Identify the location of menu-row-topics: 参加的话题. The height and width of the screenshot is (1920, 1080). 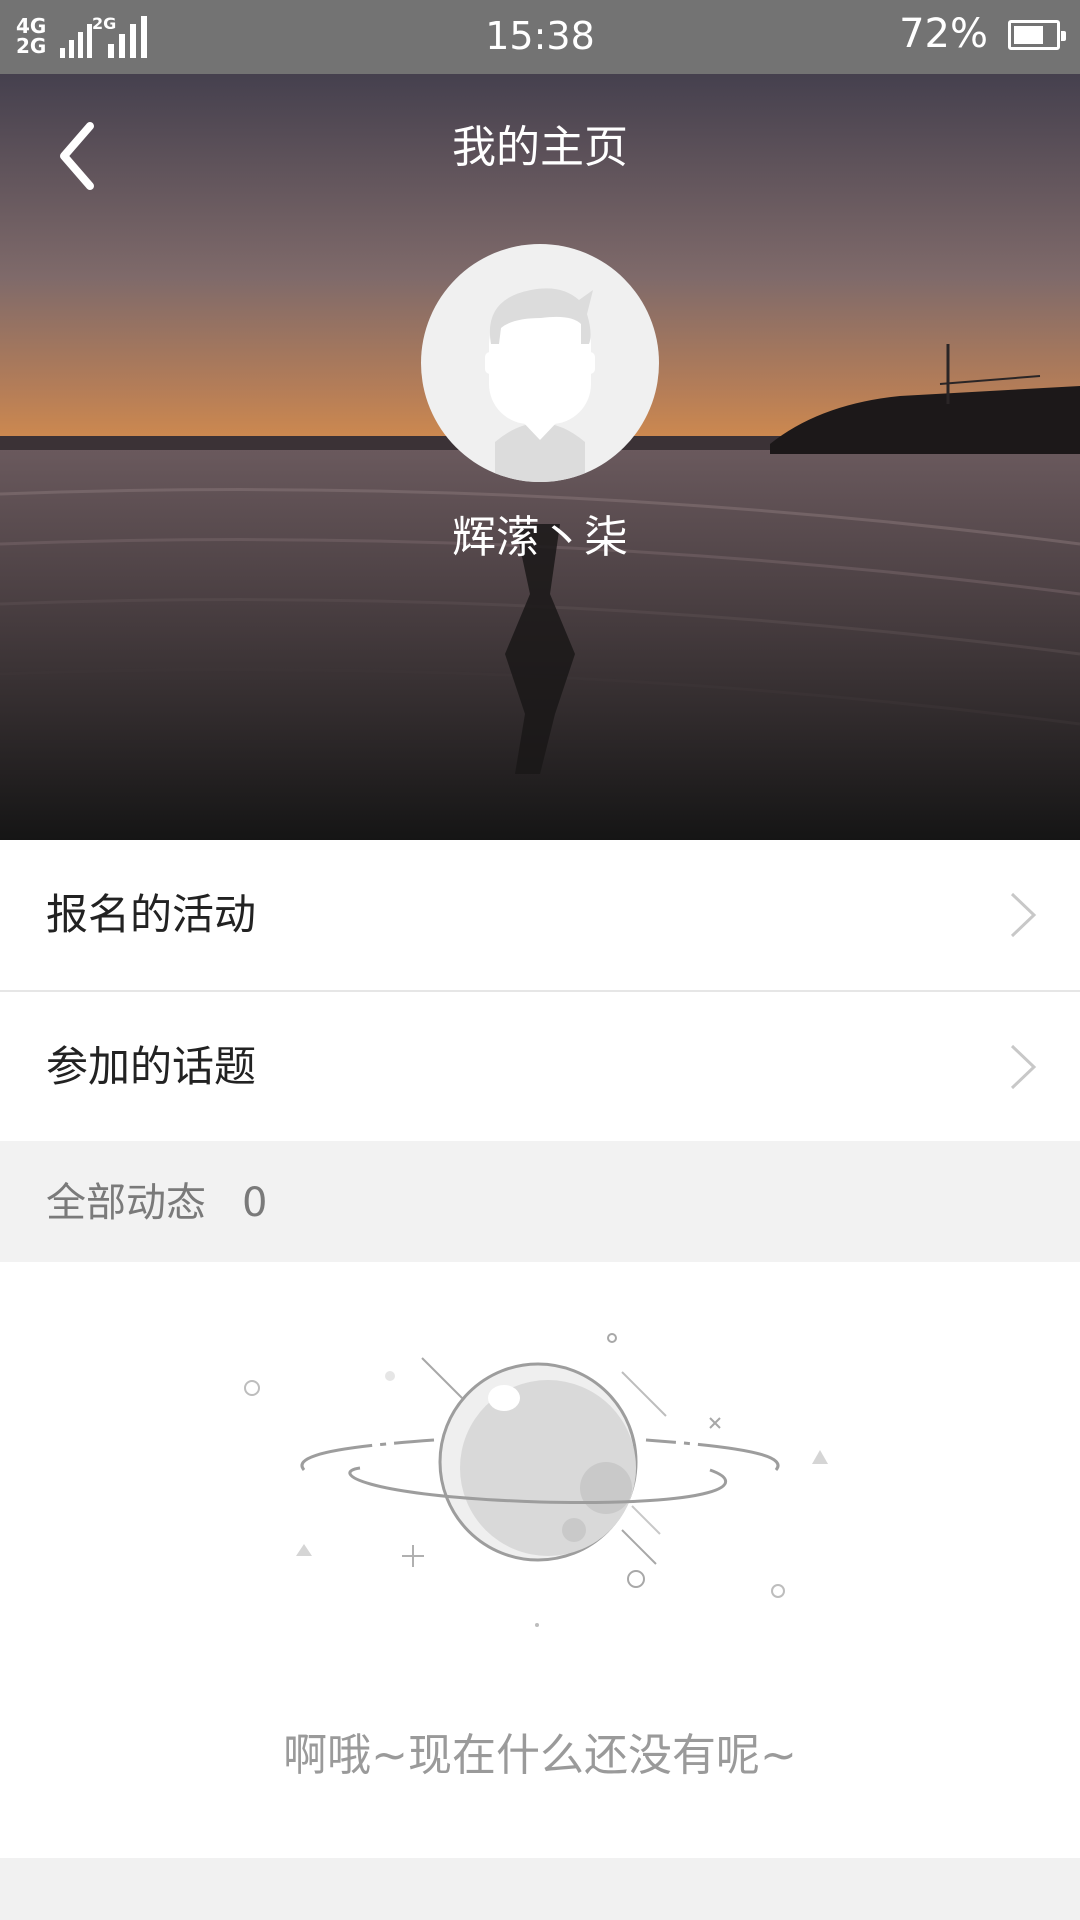
(540, 1067).